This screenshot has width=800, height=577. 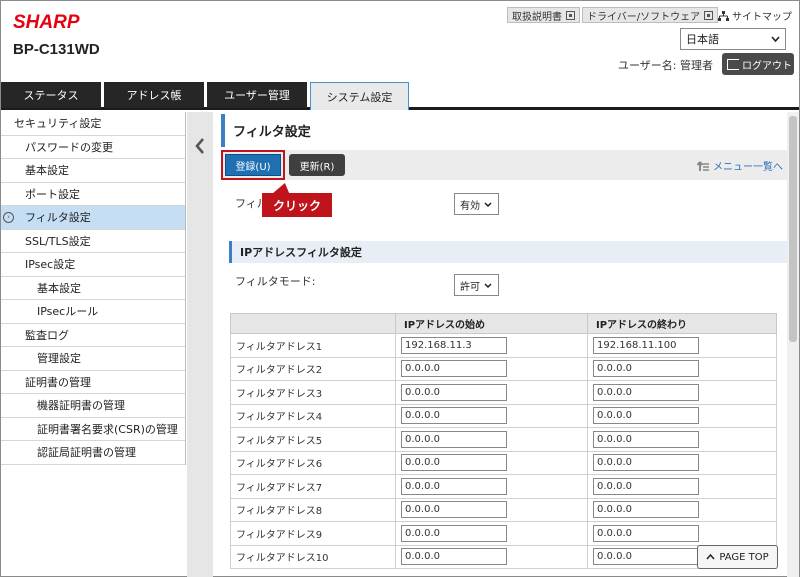 What do you see at coordinates (682, 323) in the screenshot?
I see `table-header: IPアドレスの終わり` at bounding box center [682, 323].